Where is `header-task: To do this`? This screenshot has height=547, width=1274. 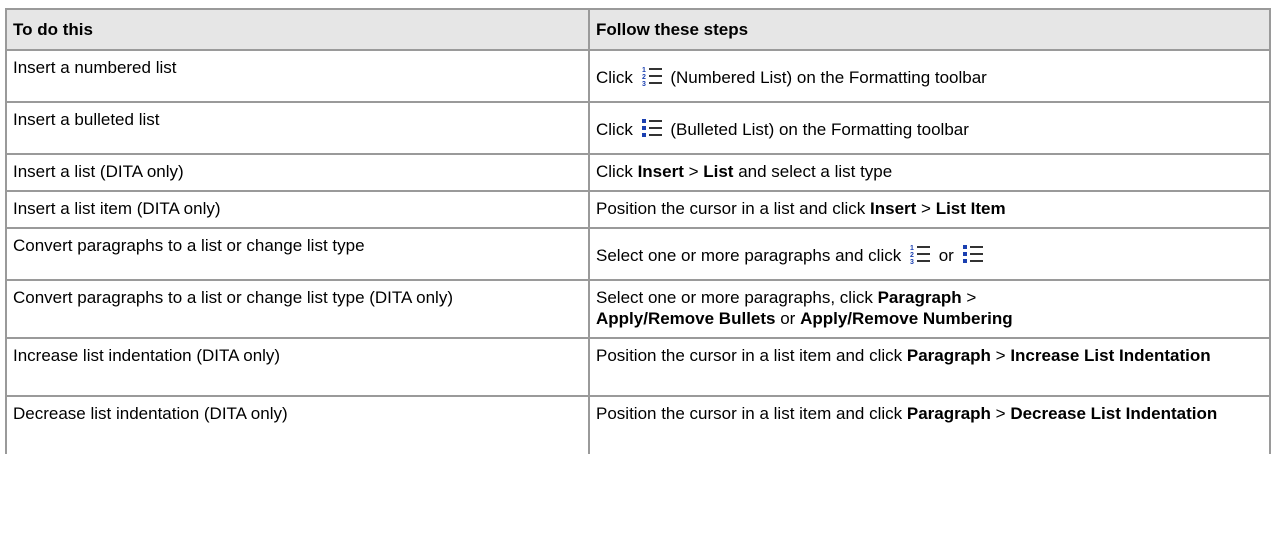
header-task: To do this is located at coordinates (297, 29).